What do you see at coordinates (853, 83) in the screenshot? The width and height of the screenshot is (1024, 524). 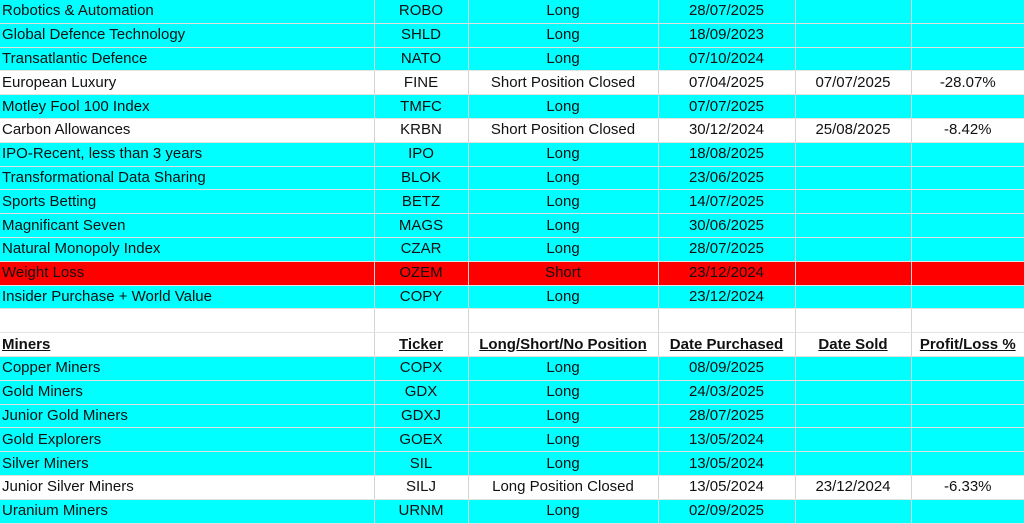 I see `date-sold-cell: 07/07/2025` at bounding box center [853, 83].